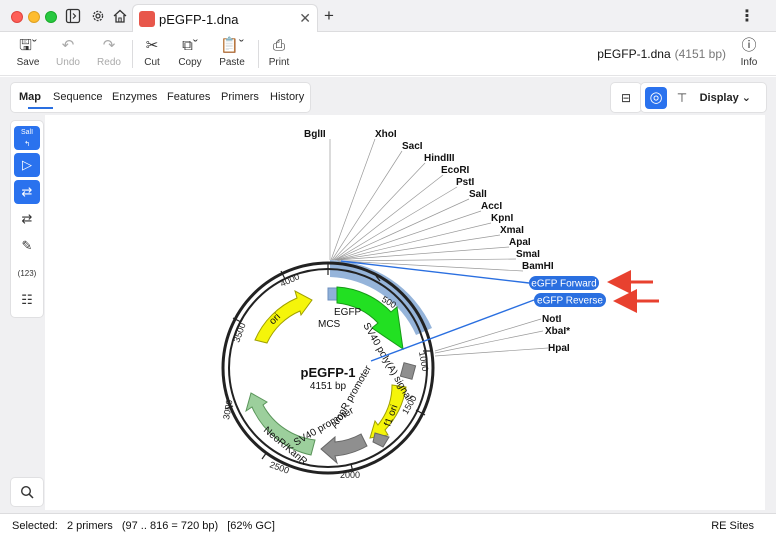 Image resolution: width=776 pixels, height=547 pixels. Describe the element at coordinates (34, 17) in the screenshot. I see `minimize-window-button` at that location.